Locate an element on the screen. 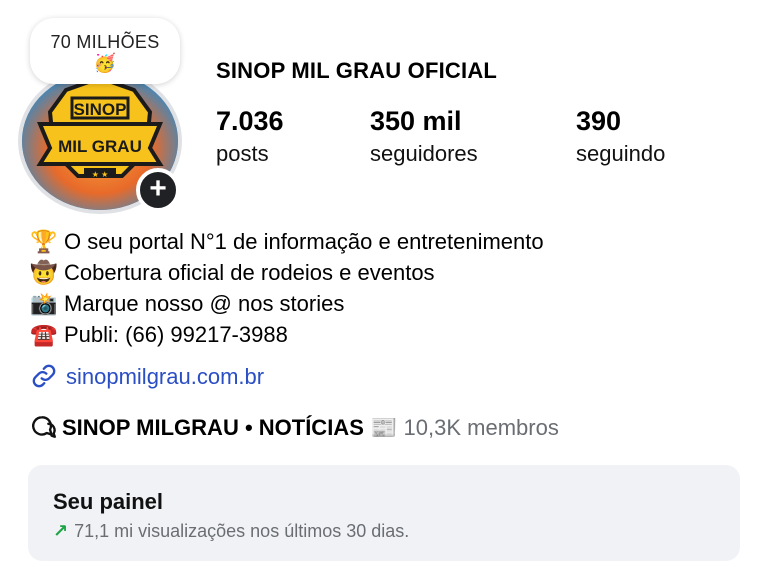  bio-text: Publi: (66) 99217-3988 is located at coordinates (176, 334).